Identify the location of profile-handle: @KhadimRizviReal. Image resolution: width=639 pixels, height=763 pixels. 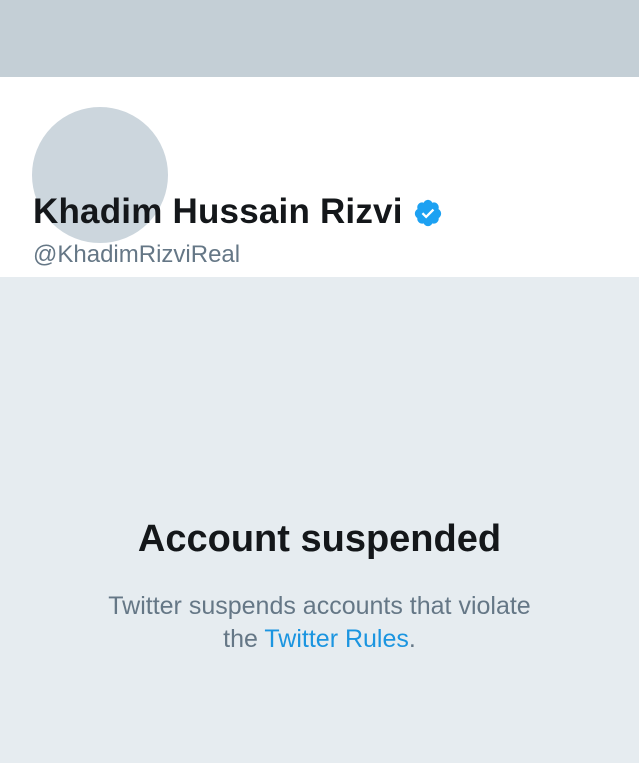
(137, 254).